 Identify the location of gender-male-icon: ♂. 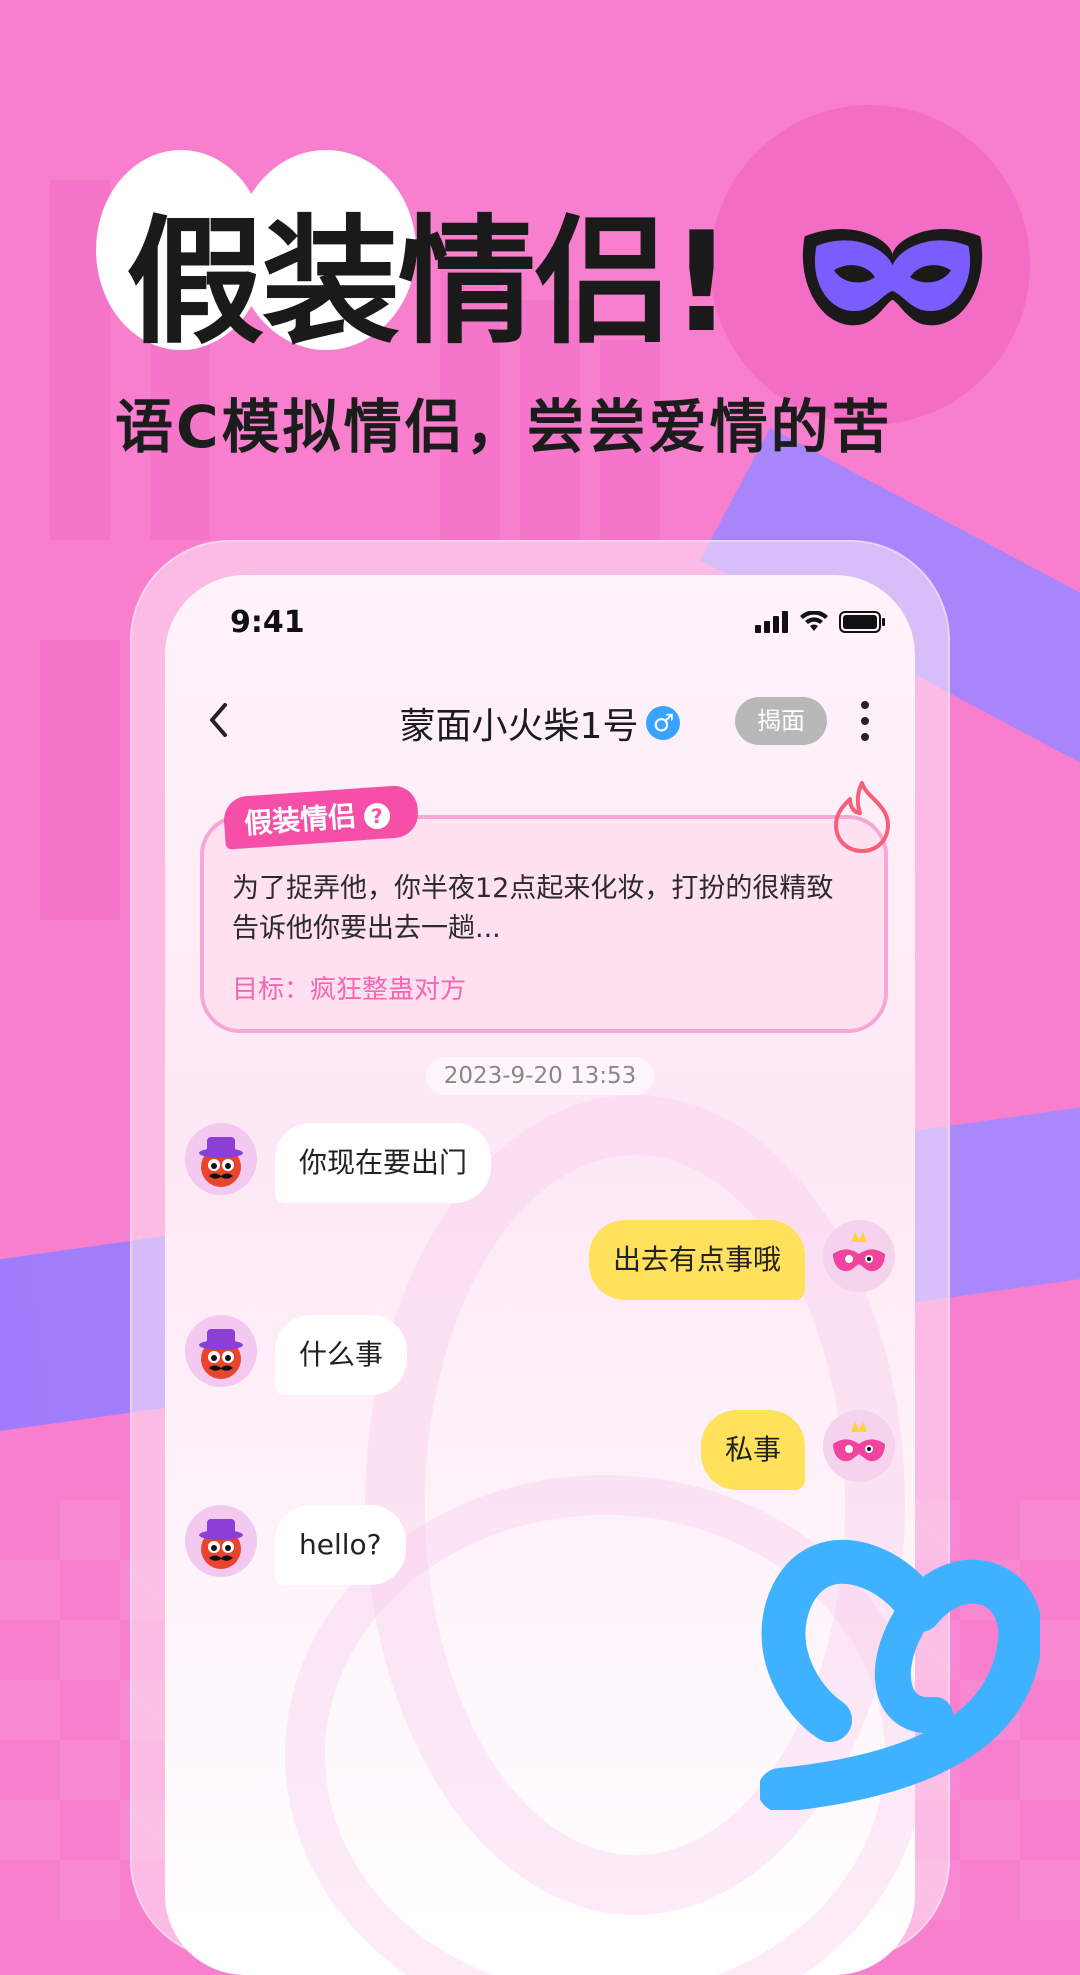
(663, 723).